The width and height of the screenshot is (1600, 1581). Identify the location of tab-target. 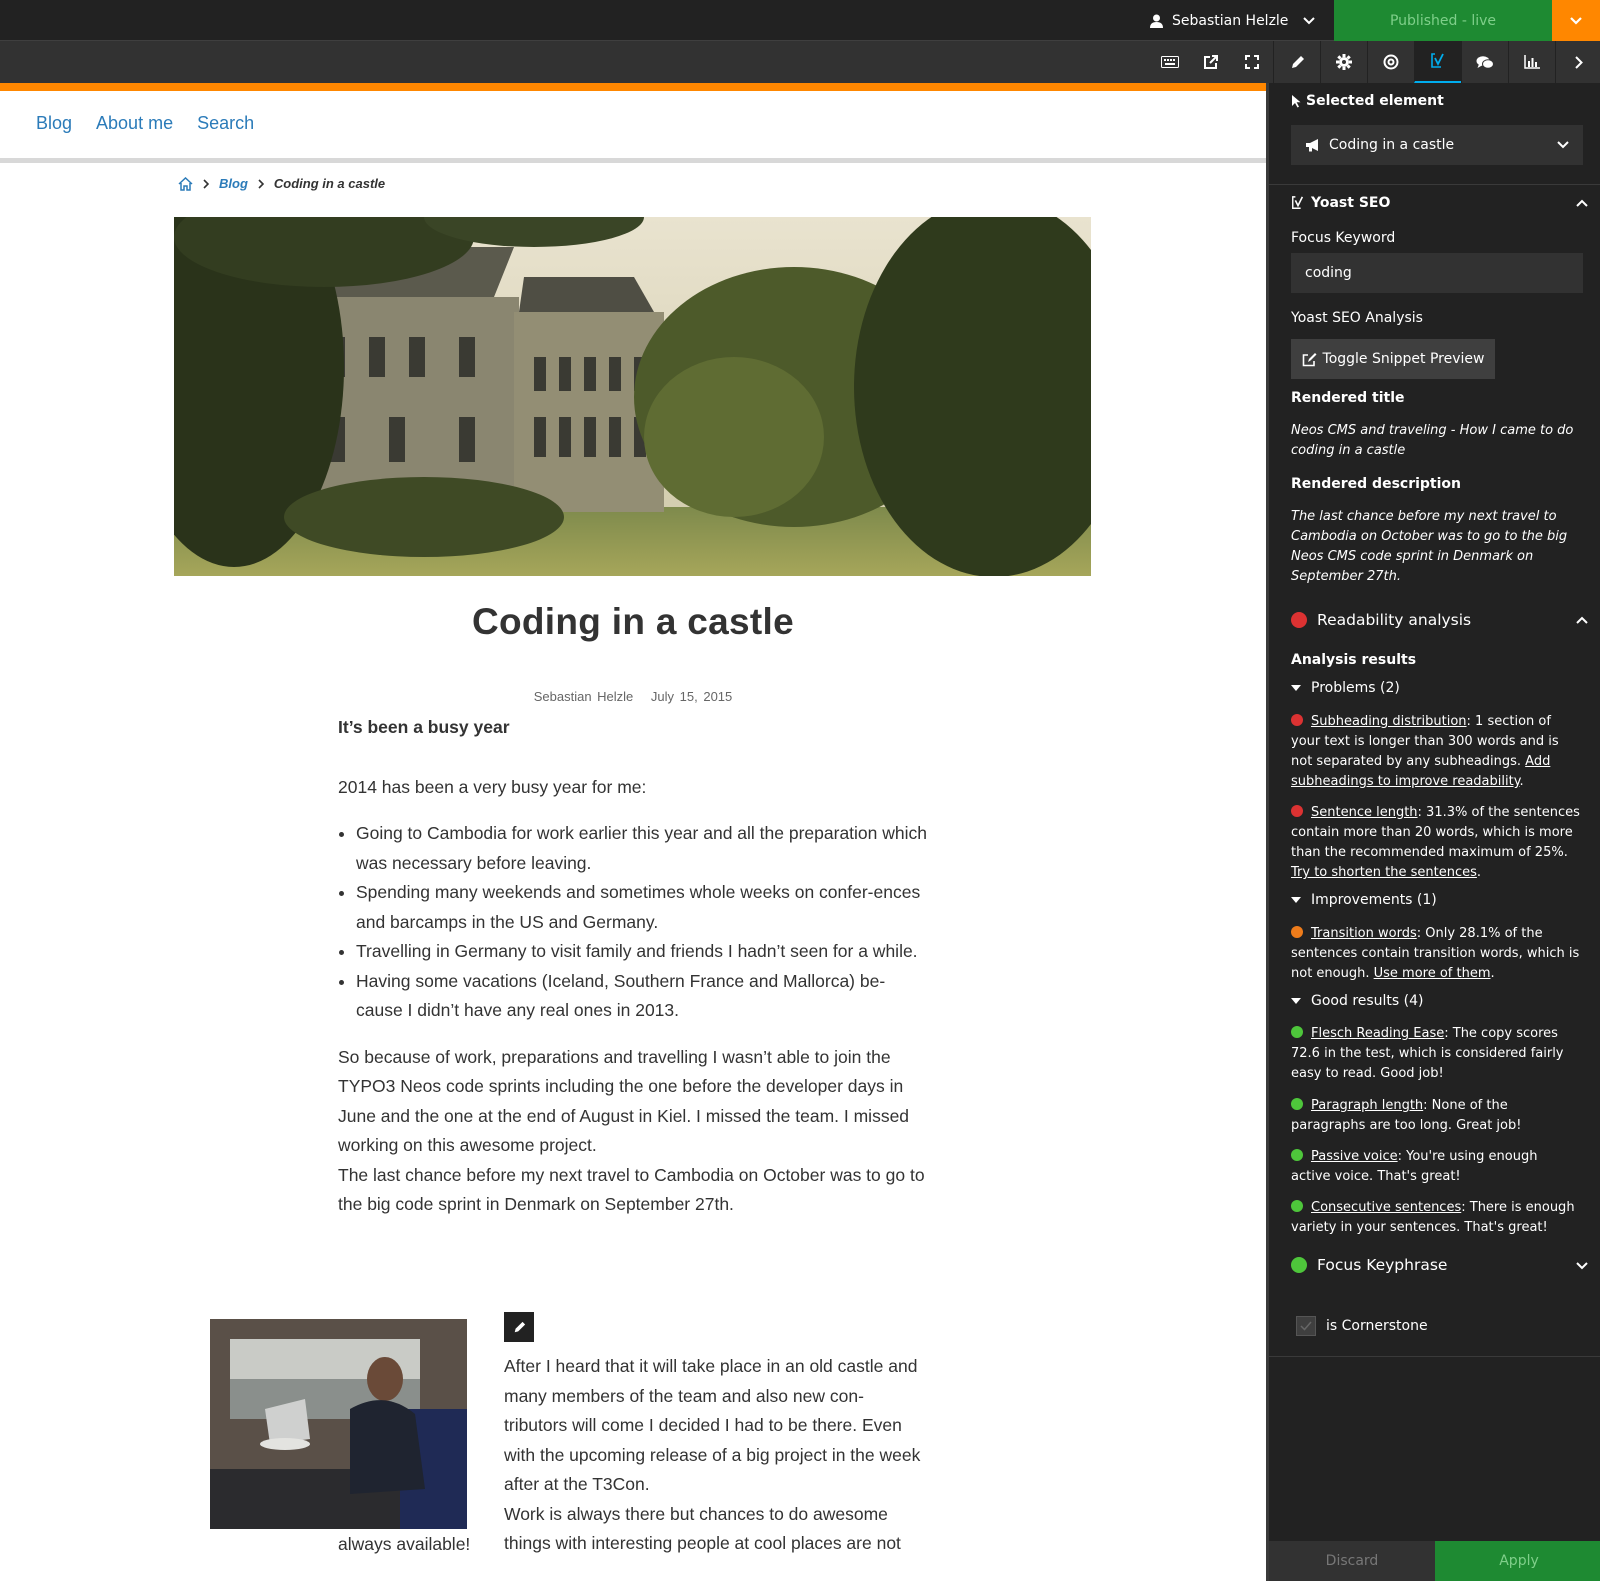
(1390, 62).